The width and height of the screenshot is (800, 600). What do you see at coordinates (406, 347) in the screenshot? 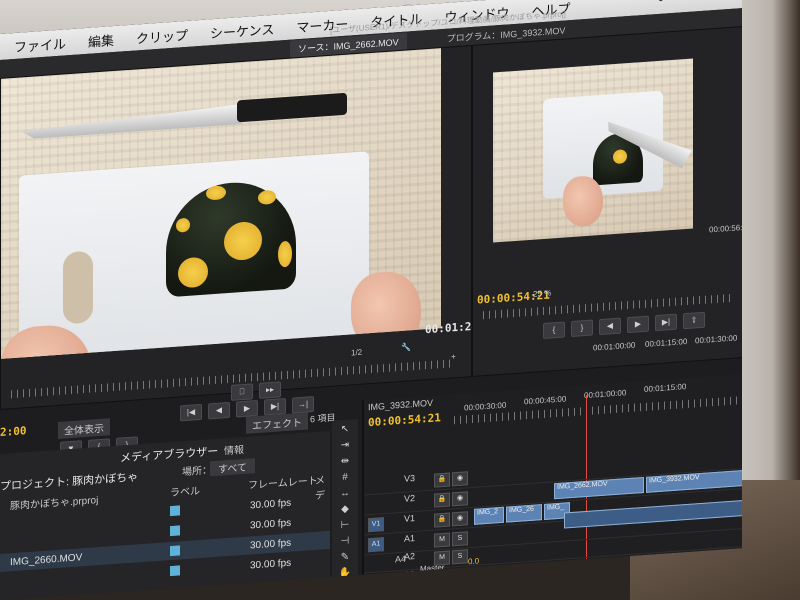
I see `wrench-icon: 🔧` at bounding box center [406, 347].